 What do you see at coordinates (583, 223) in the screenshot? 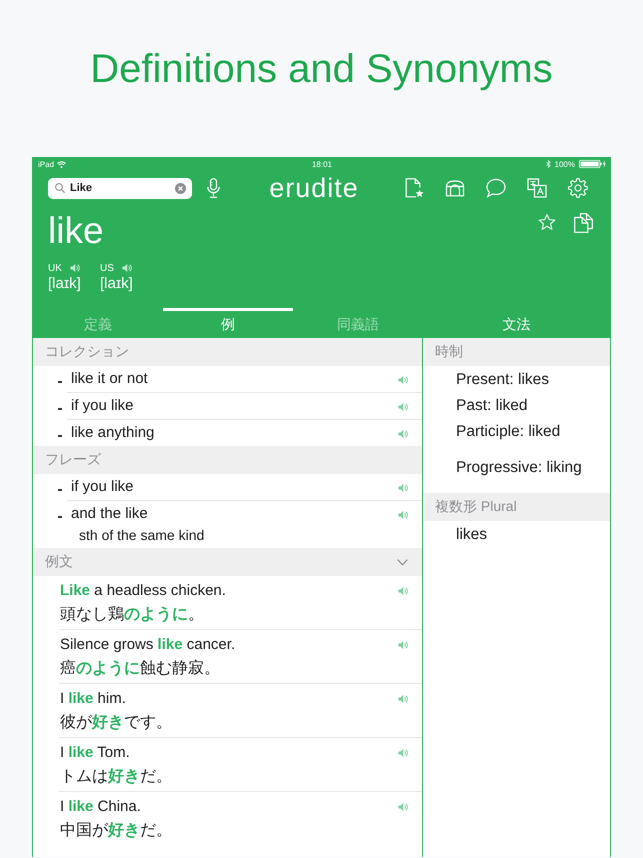
I see `copy-icon` at bounding box center [583, 223].